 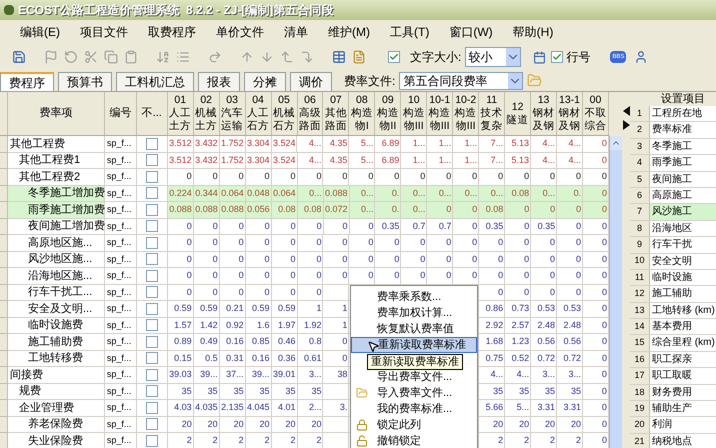 I want to click on menu-item: 撤销锁定, so click(x=414, y=440).